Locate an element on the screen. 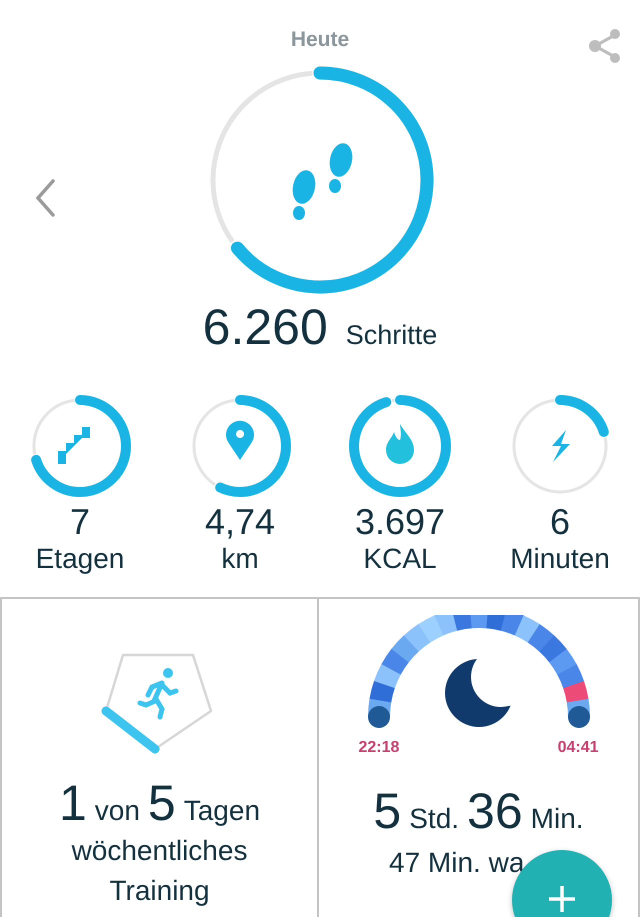 The height and width of the screenshot is (917, 640). exercise-goal: 5 is located at coordinates (162, 803).